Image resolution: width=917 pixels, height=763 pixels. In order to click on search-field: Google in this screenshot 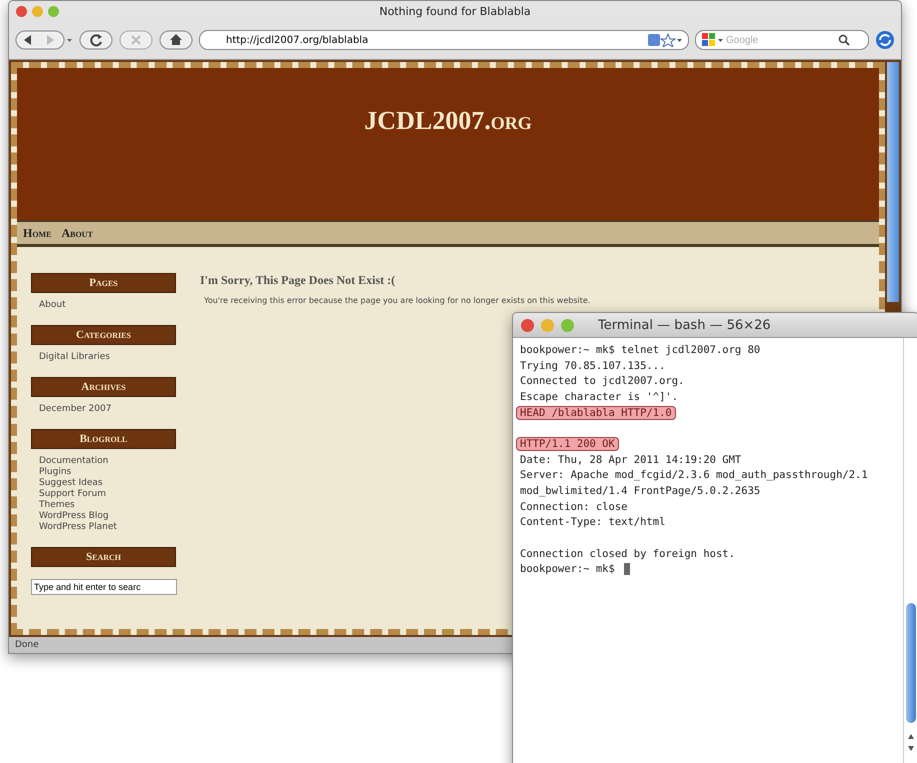, I will do `click(782, 40)`.